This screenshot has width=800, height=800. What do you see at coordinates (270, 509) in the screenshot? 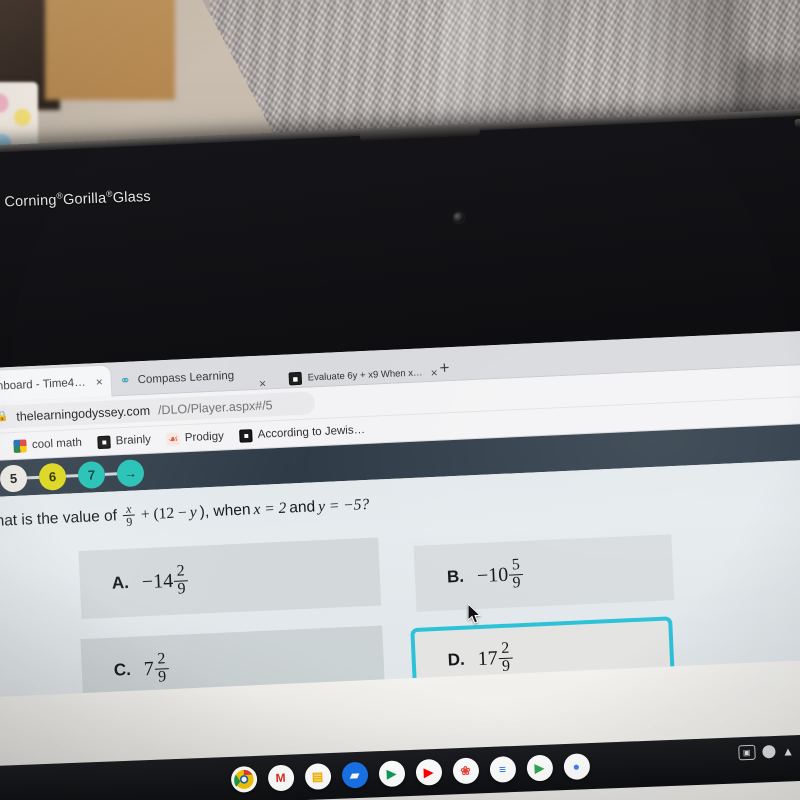
I see `given-x: x = 2` at bounding box center [270, 509].